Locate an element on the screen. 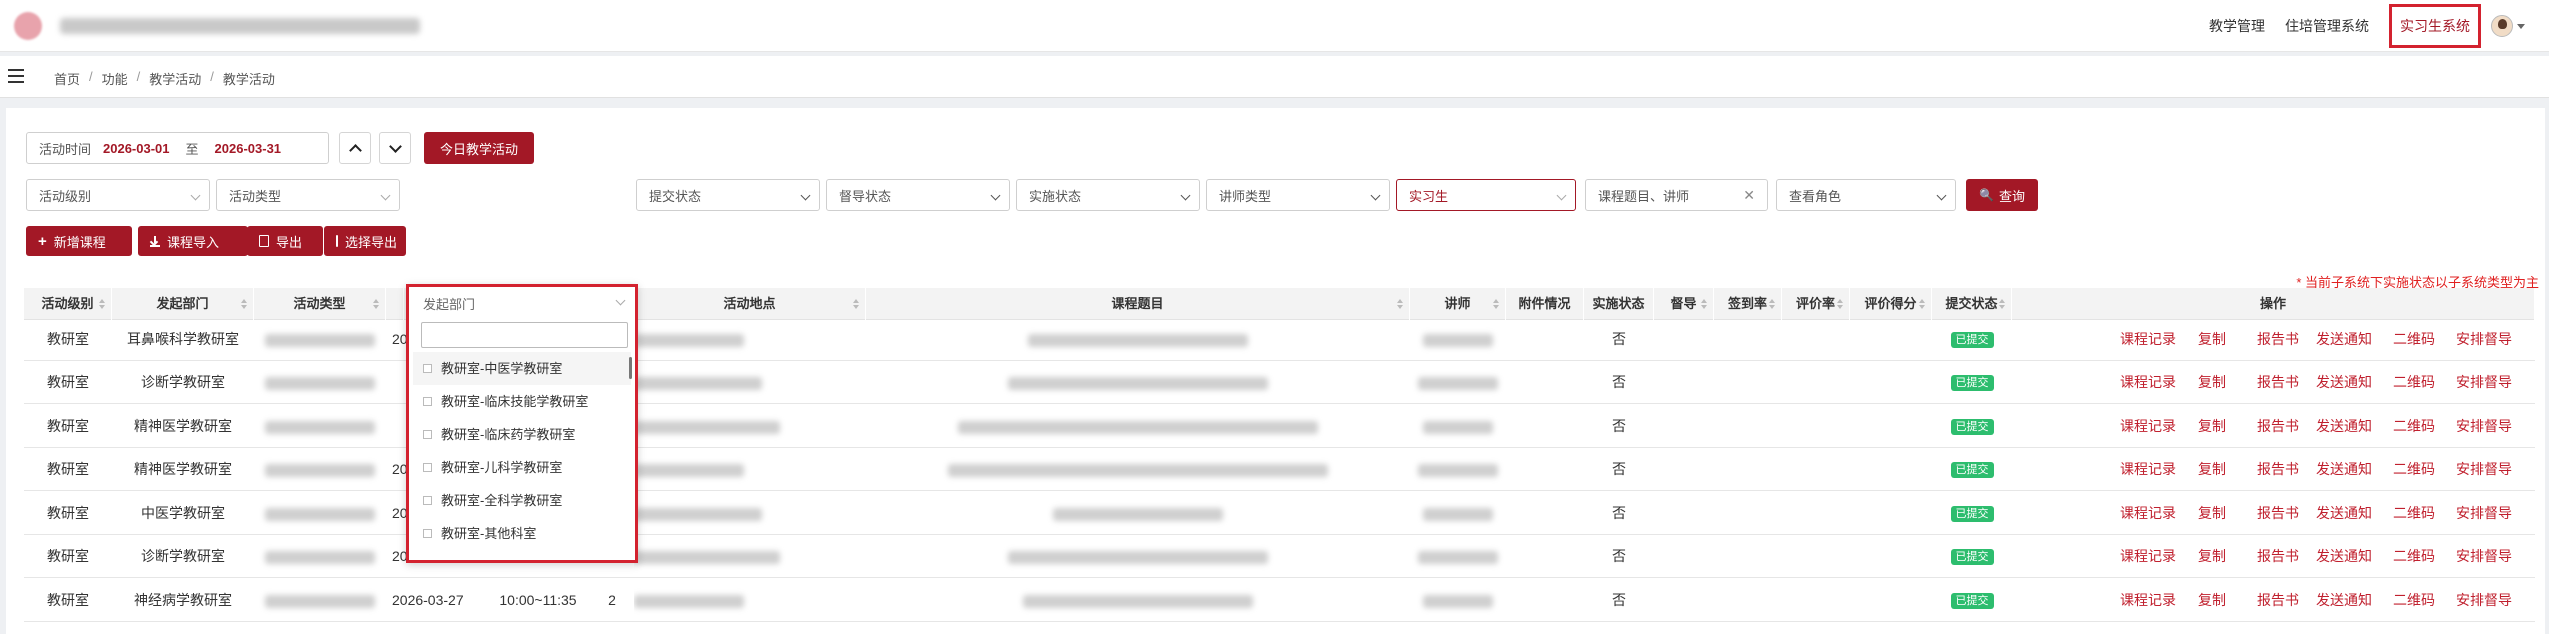 This screenshot has height=634, width=2549. clear-icon: ✕ is located at coordinates (1749, 195).